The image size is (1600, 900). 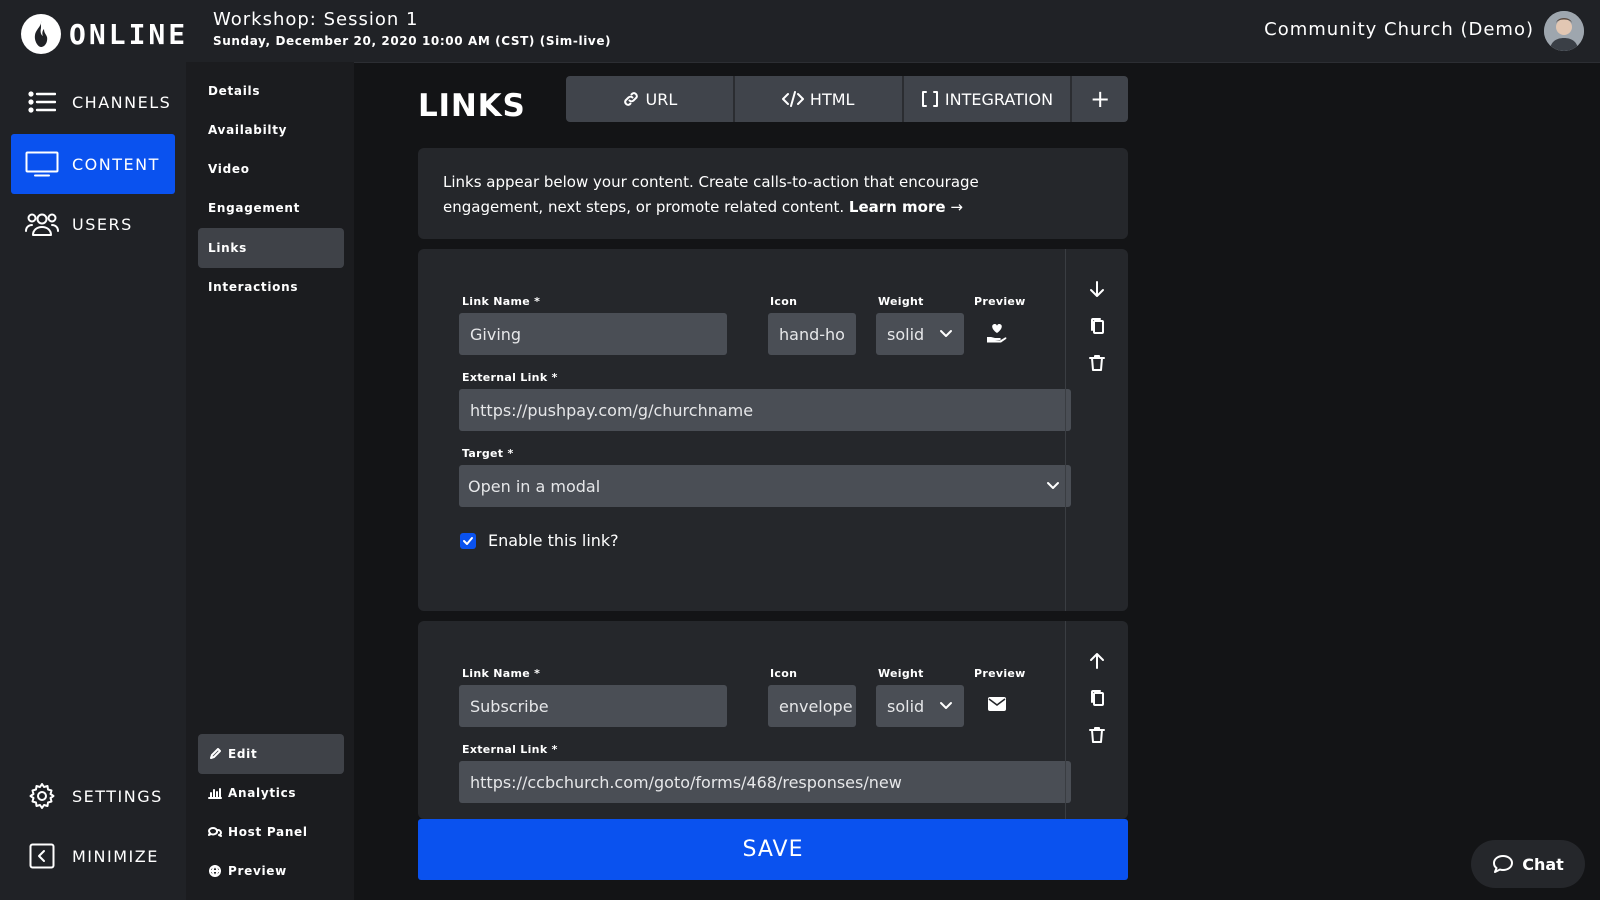 I want to click on minimize-icon, so click(x=42, y=856).